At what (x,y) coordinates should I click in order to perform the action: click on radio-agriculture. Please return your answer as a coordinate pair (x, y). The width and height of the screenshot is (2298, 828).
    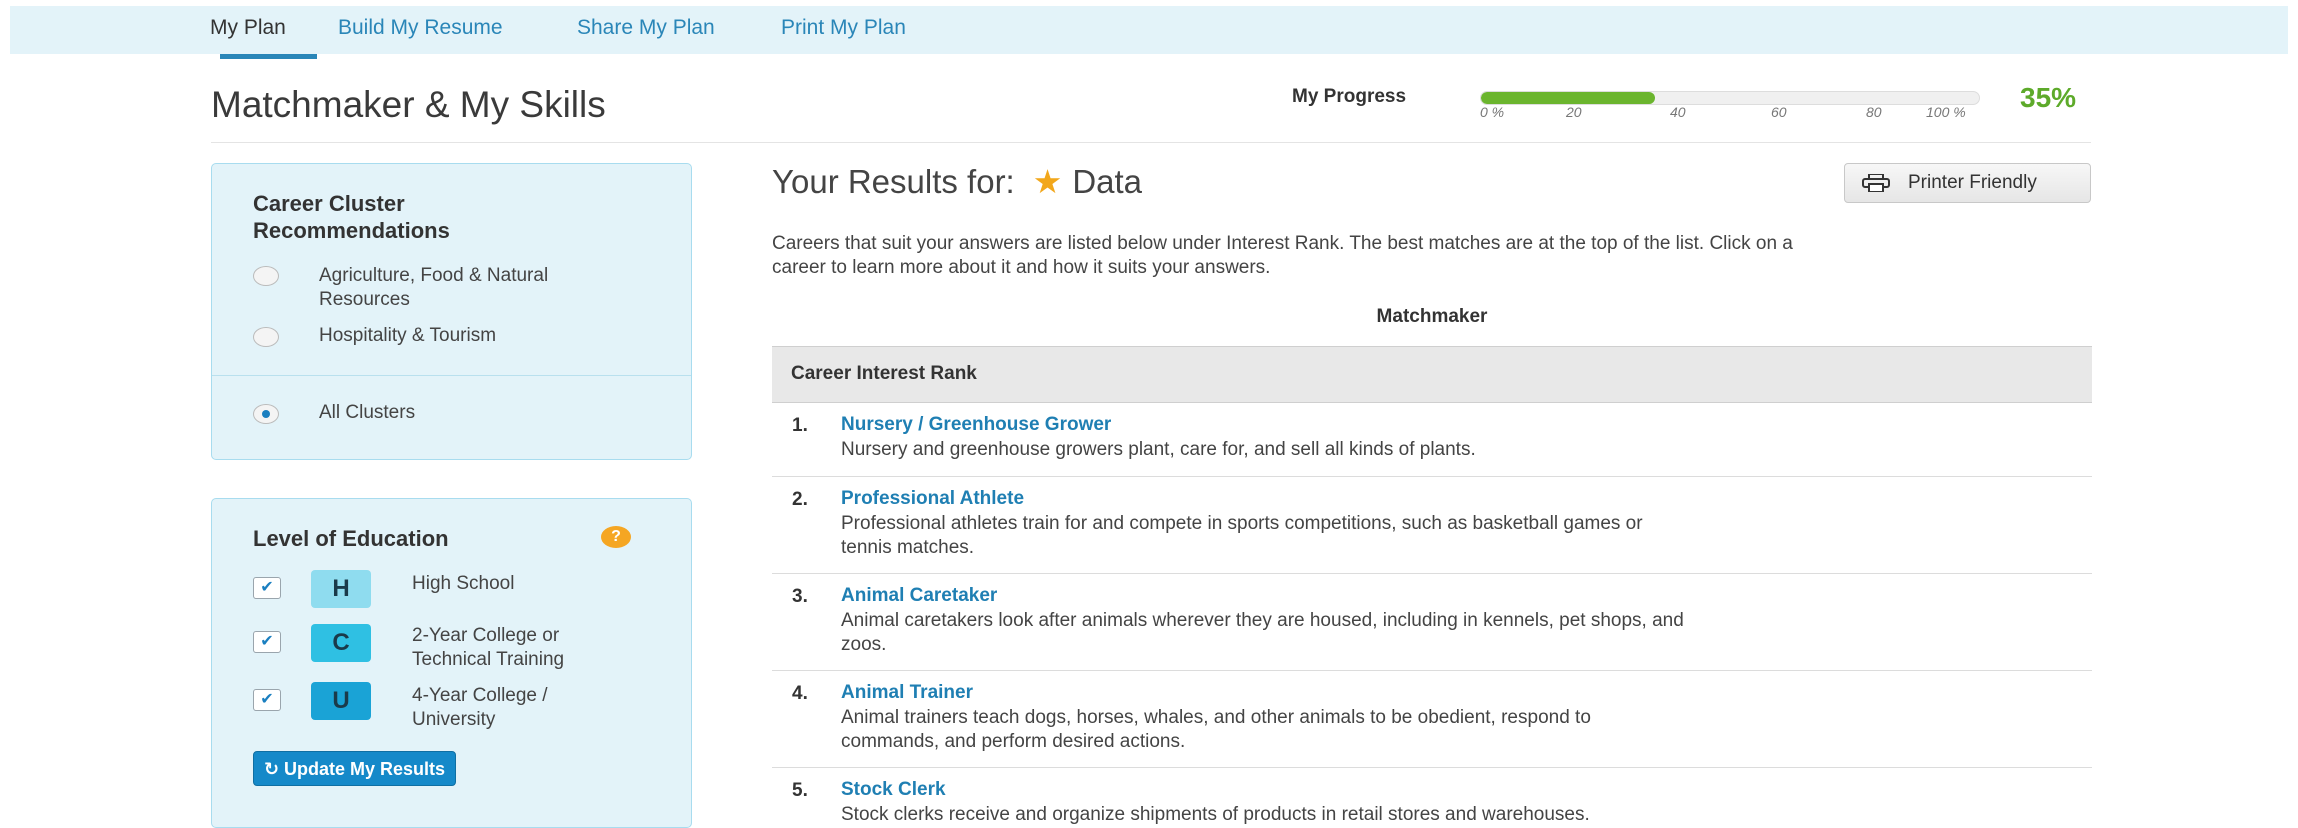
    Looking at the image, I should click on (266, 276).